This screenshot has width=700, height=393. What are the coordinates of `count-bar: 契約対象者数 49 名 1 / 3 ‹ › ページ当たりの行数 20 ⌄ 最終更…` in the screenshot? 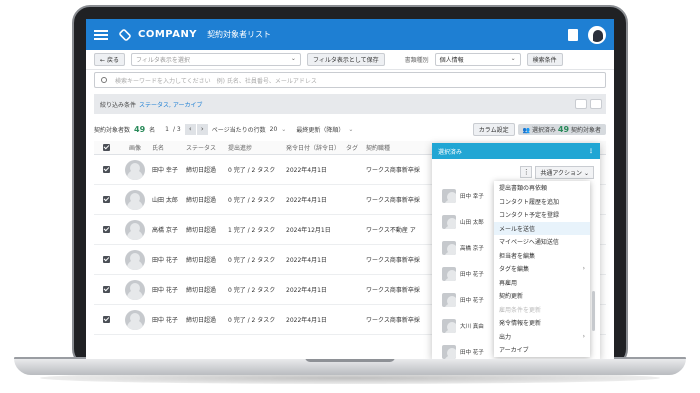 It's located at (350, 129).